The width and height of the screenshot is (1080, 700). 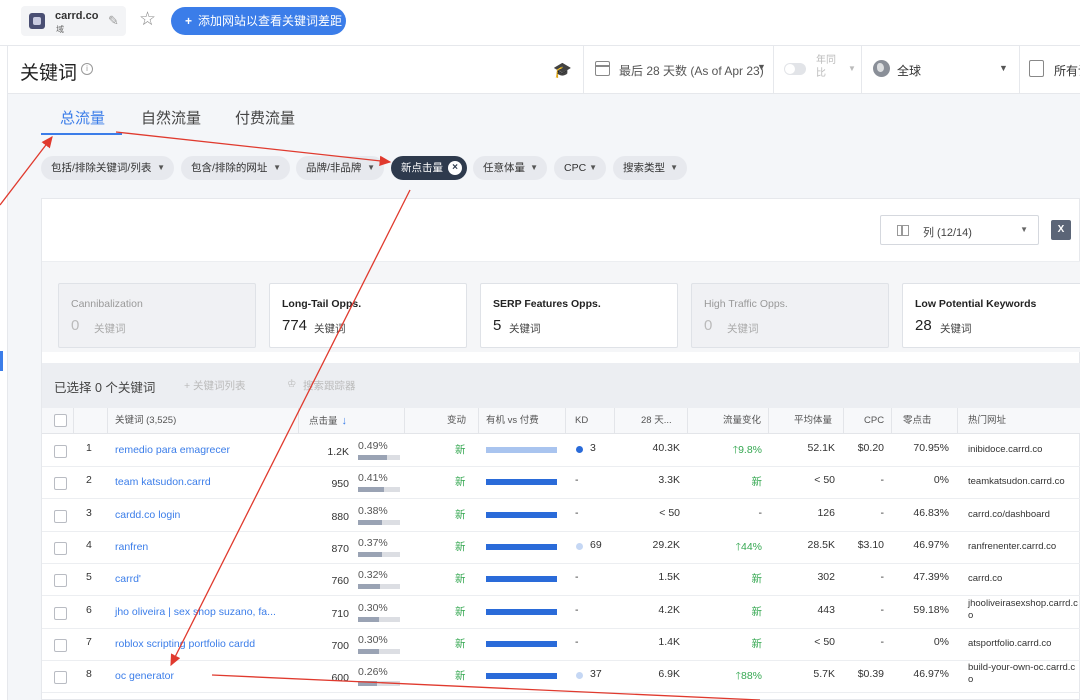 I want to click on col-keyword: 关键词 (3,525), so click(x=145, y=421).